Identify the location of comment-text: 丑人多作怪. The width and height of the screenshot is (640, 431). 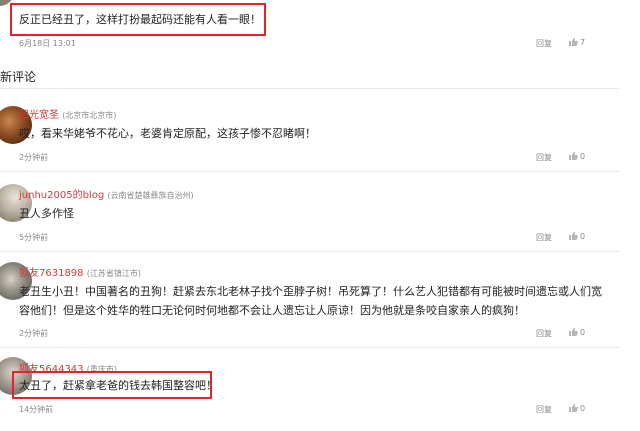
(46, 213).